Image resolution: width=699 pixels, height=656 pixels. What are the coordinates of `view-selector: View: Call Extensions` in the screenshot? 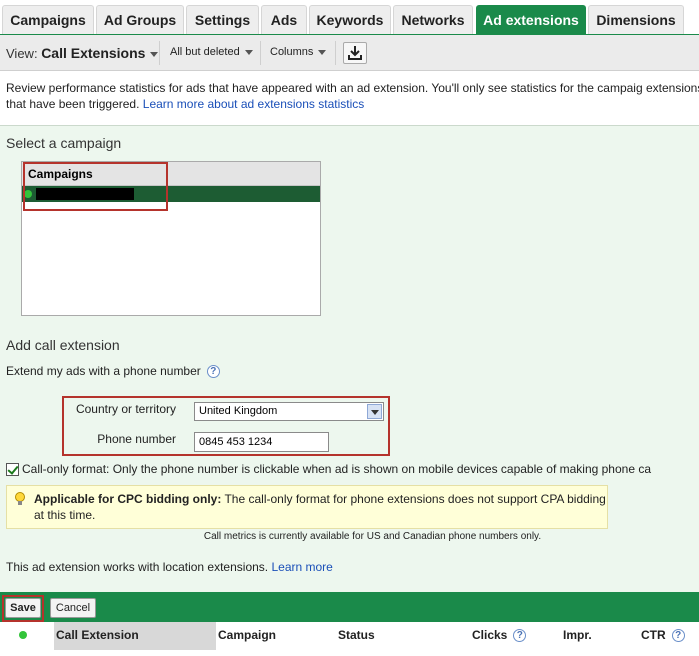 It's located at (82, 53).